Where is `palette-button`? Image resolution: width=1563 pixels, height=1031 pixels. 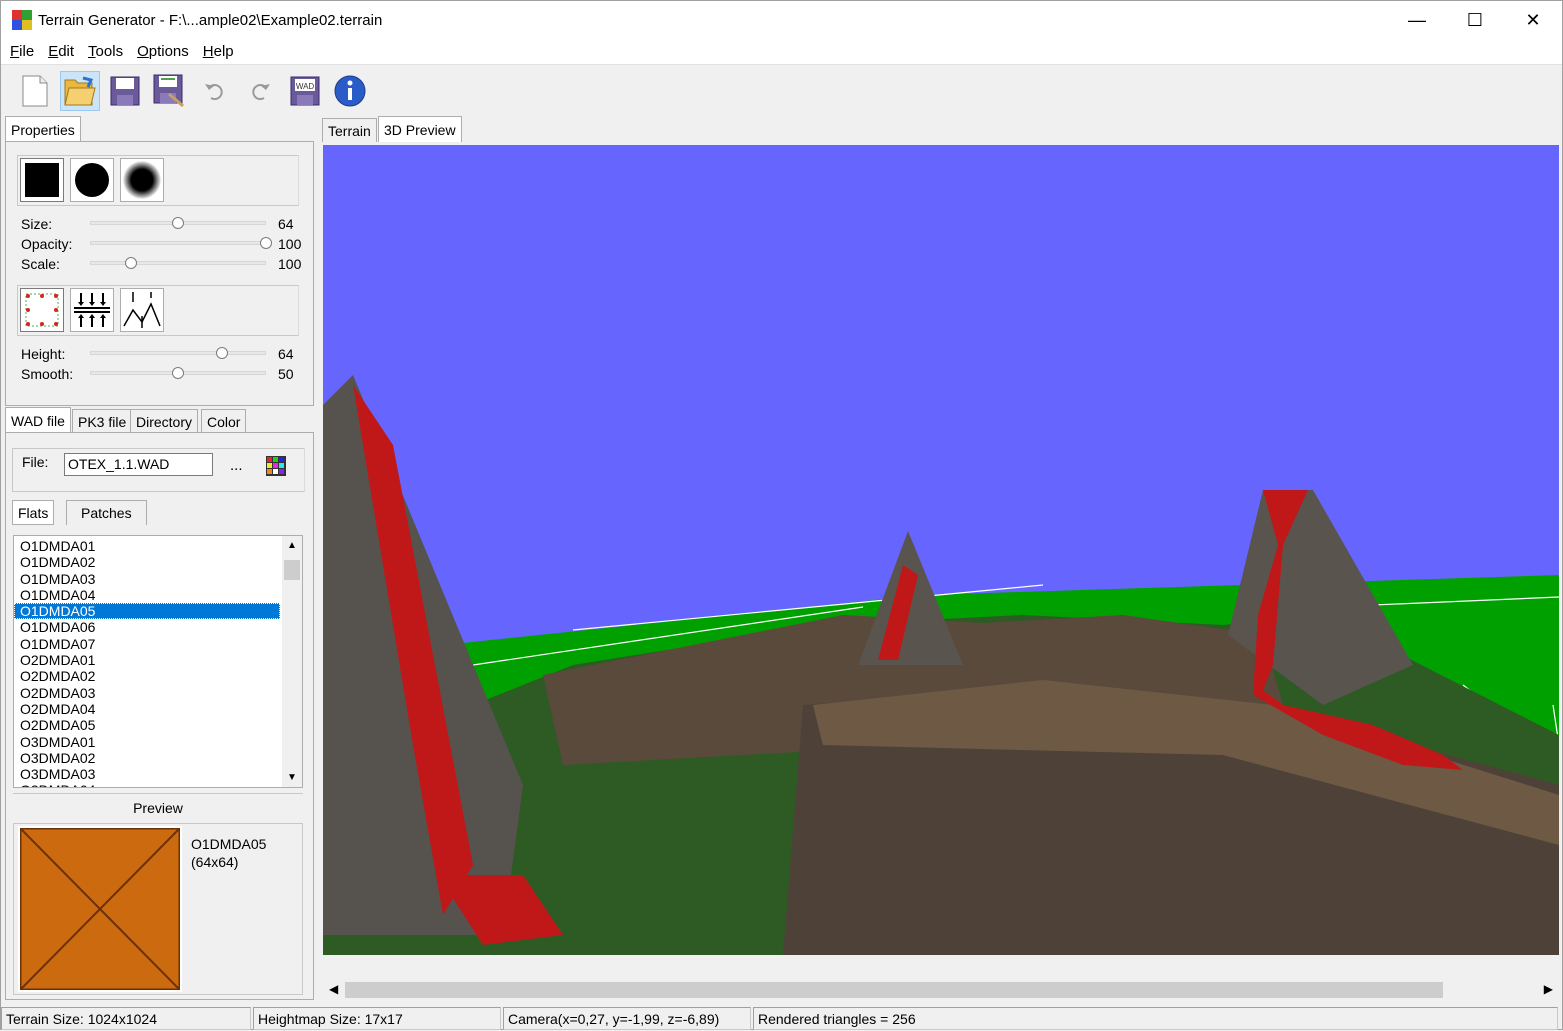
palette-button is located at coordinates (276, 466).